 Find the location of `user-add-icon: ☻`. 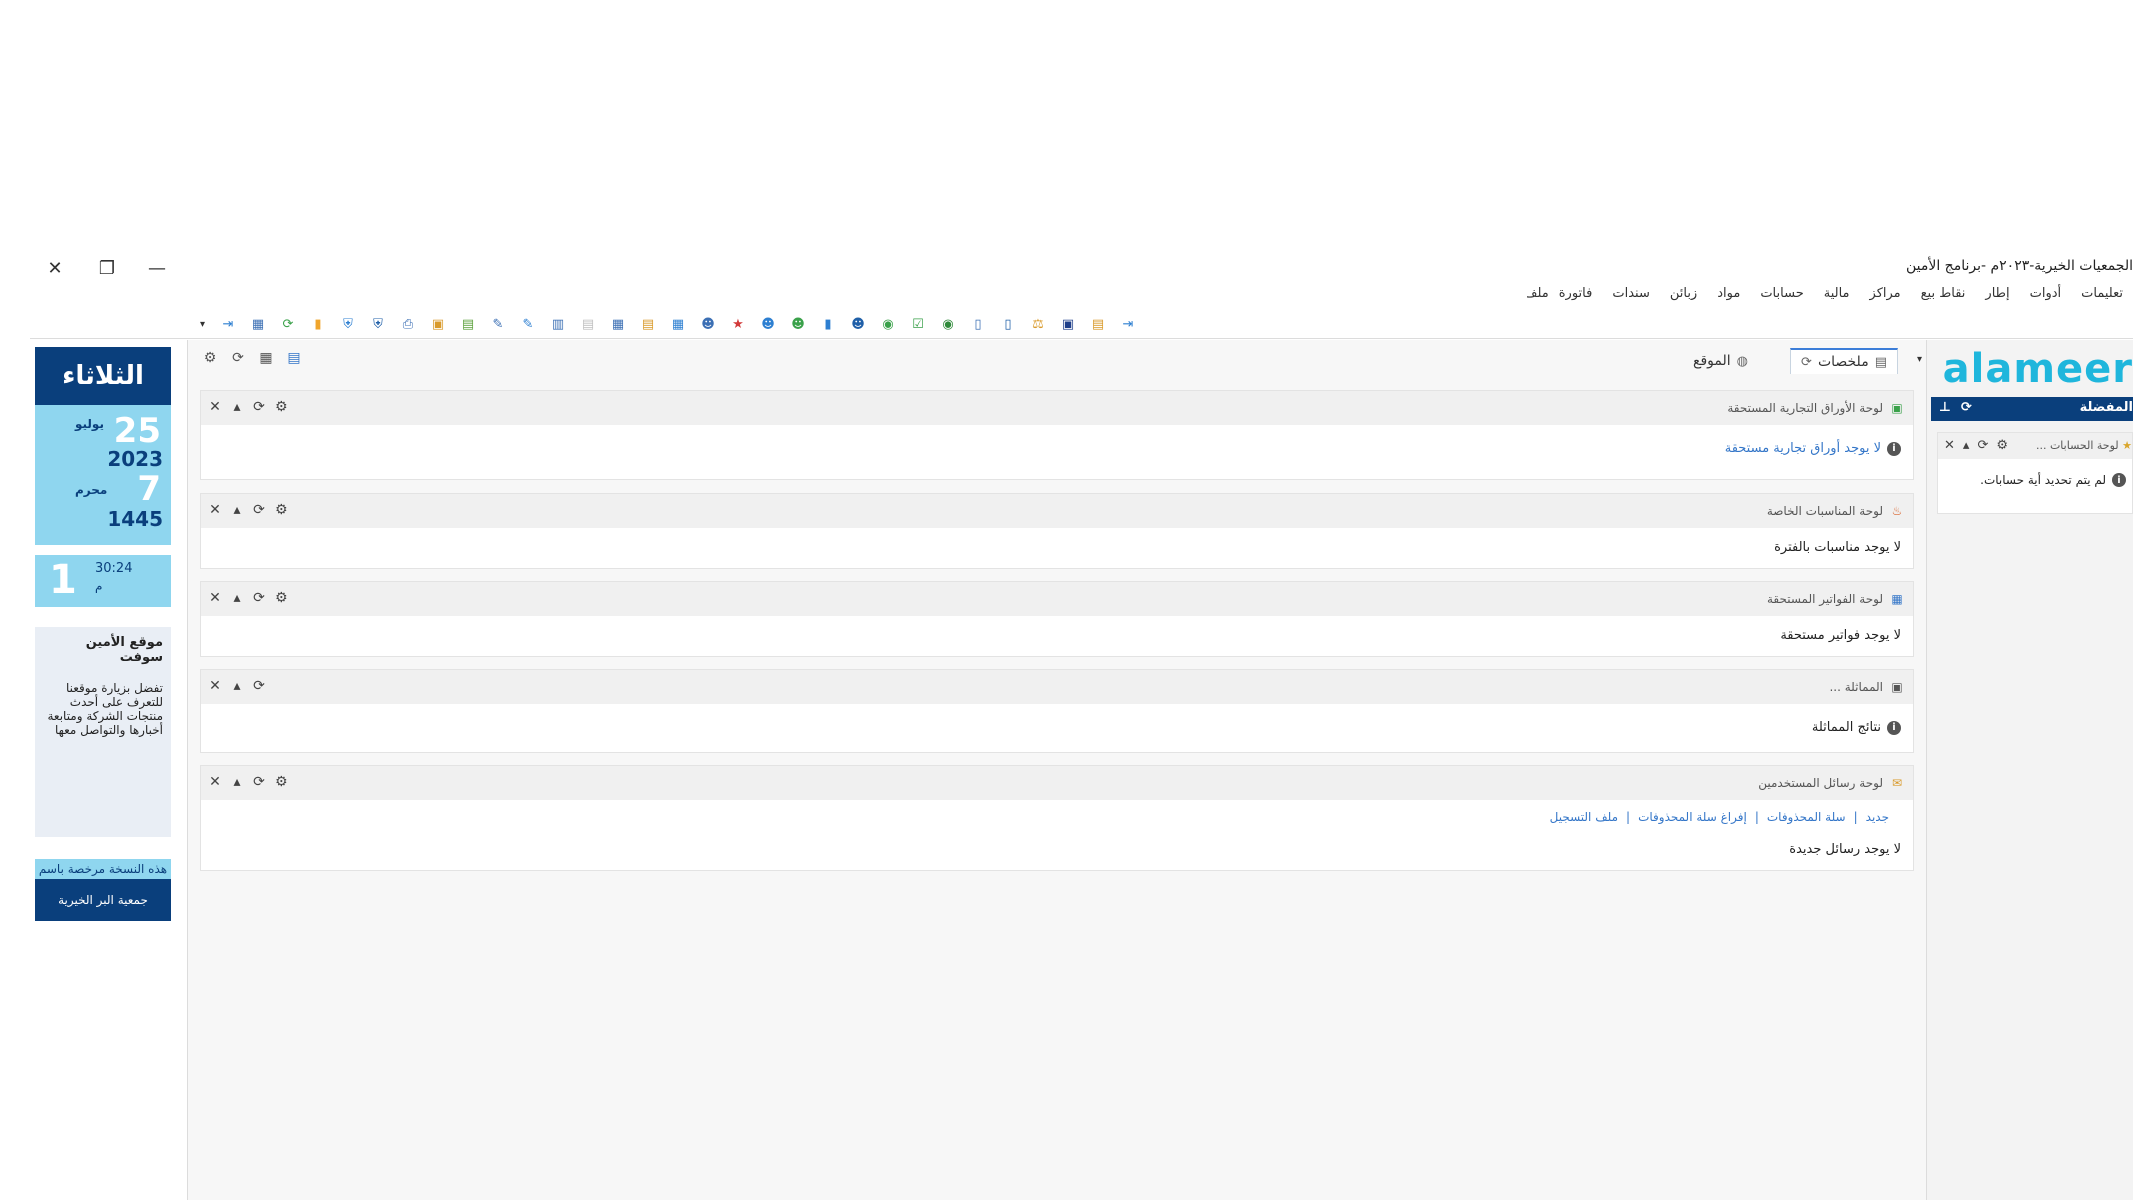

user-add-icon: ☻ is located at coordinates (768, 324).